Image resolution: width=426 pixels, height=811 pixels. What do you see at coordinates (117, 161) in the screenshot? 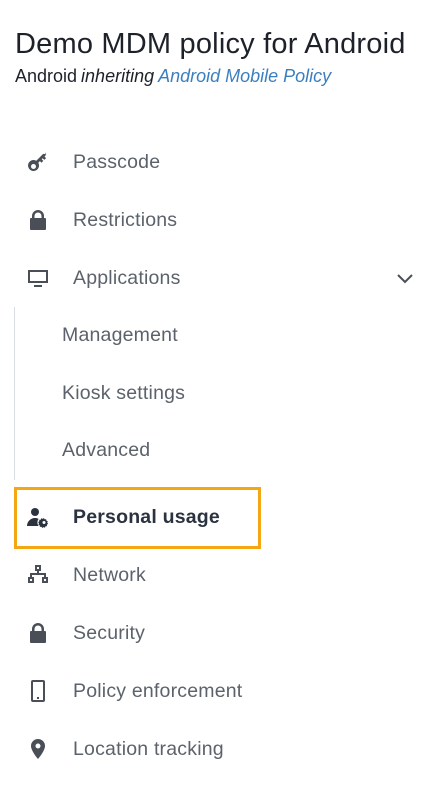
I see `nav-label: Passcode` at bounding box center [117, 161].